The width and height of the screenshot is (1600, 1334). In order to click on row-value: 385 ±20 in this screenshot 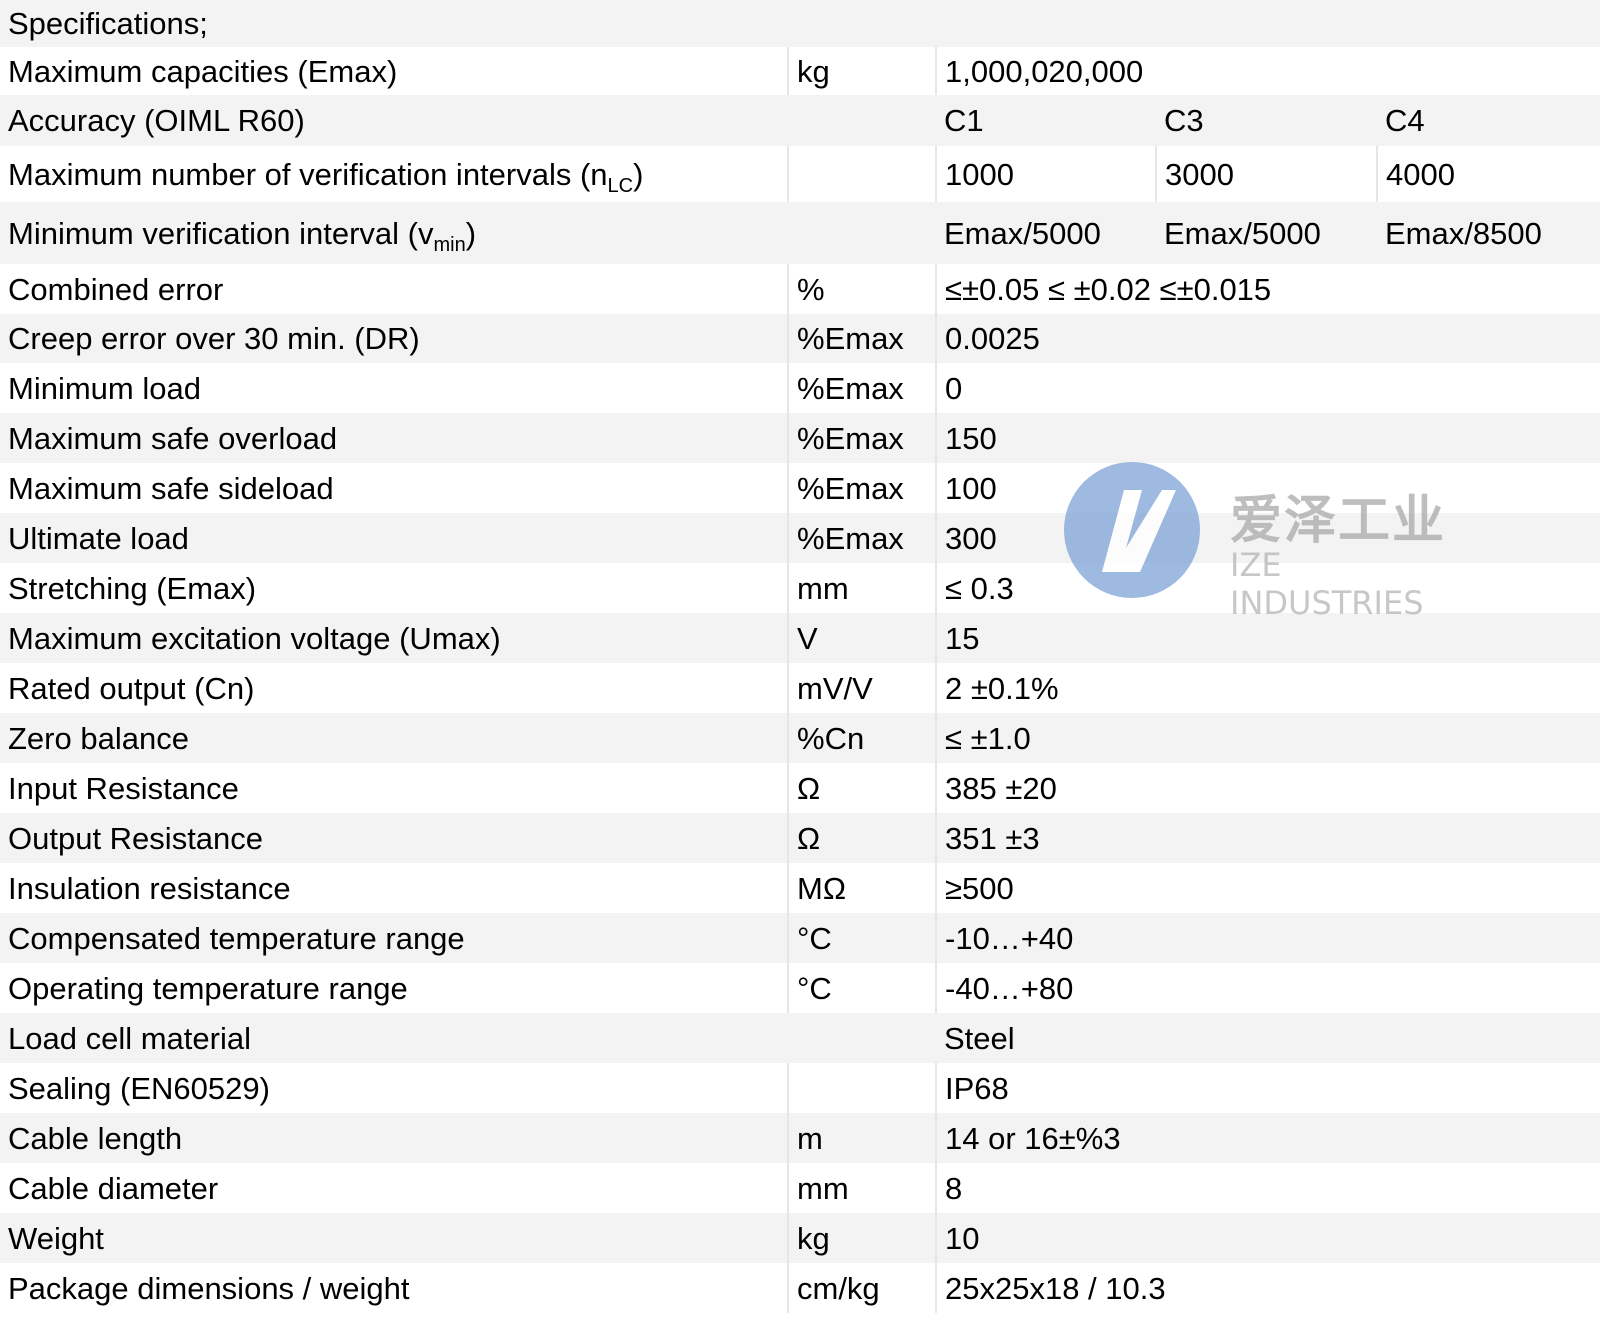, I will do `click(1267, 788)`.